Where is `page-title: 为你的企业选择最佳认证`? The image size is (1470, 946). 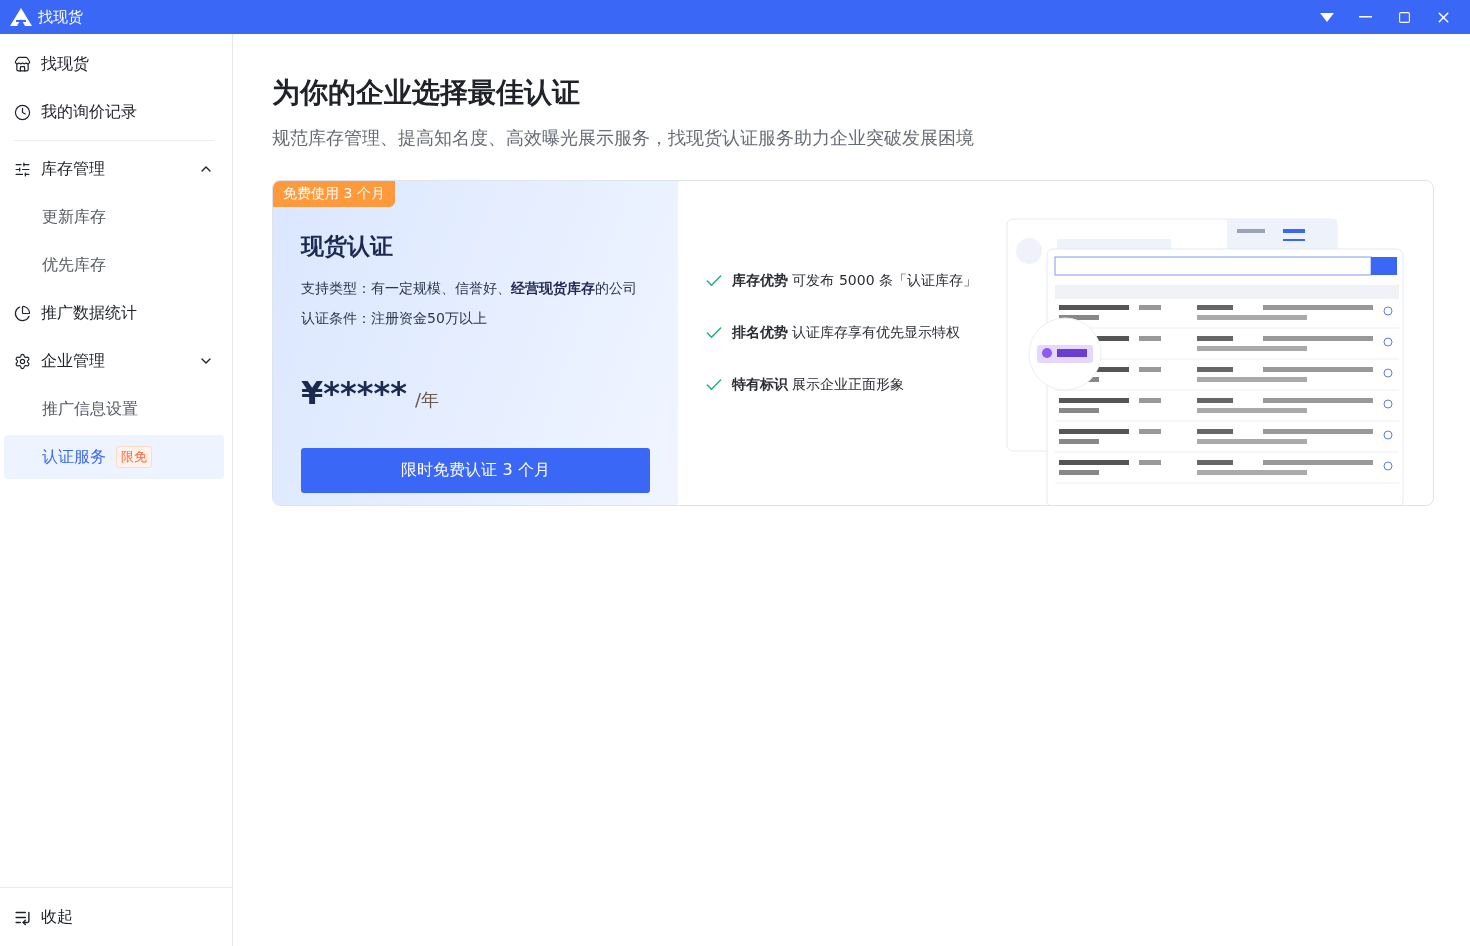 page-title: 为你的企业选择最佳认证 is located at coordinates (426, 93).